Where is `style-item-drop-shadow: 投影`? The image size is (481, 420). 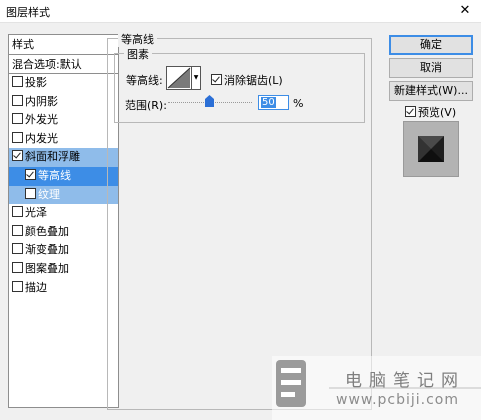 style-item-drop-shadow: 投影 is located at coordinates (63, 83).